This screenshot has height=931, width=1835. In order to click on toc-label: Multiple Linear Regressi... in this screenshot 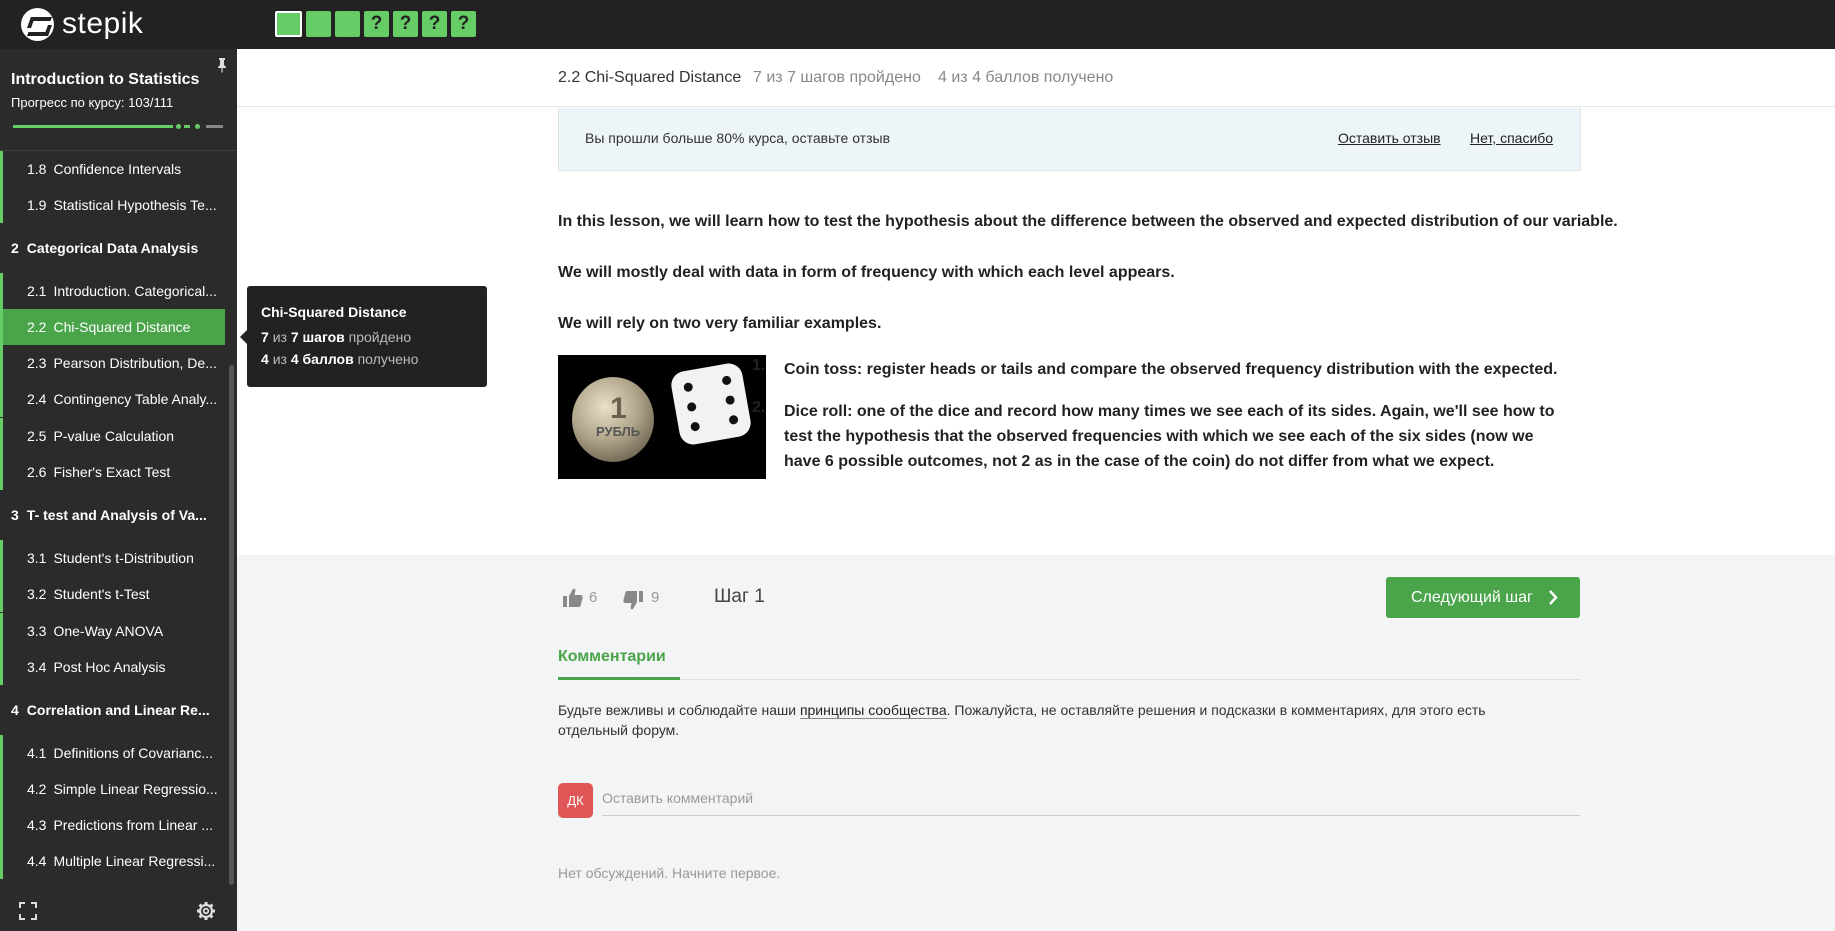, I will do `click(134, 861)`.